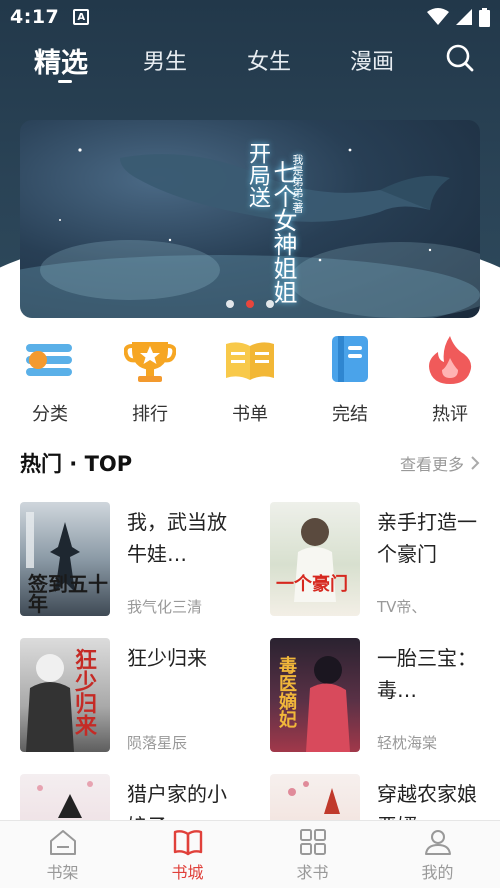 The image size is (500, 888). I want to click on tab-male: 男生, so click(165, 60).